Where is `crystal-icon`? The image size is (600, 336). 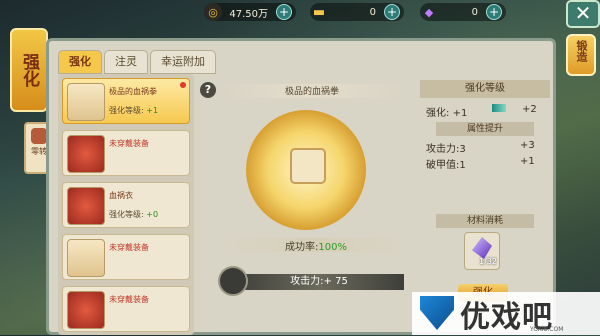 crystal-icon is located at coordinates (482, 248).